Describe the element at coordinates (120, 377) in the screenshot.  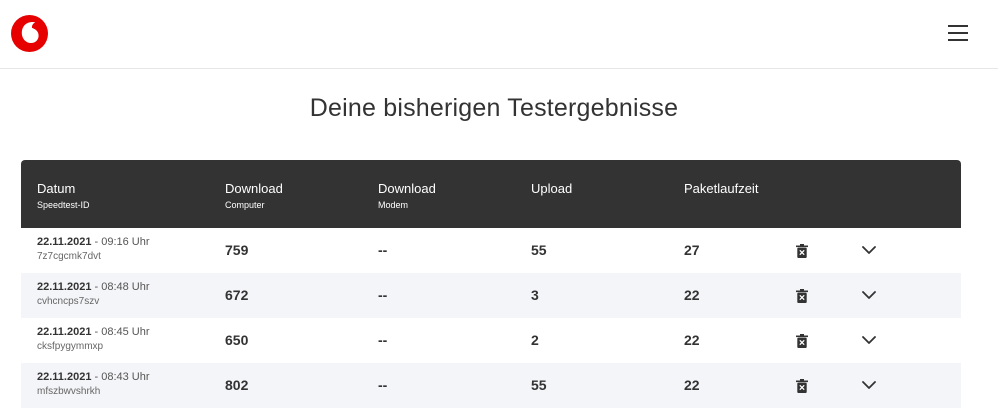
I see `test-time: - 08:43 Uhr` at that location.